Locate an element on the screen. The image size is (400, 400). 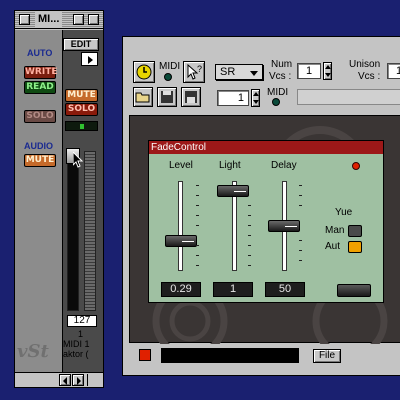
unison-vcs-label: Vcs : is located at coordinates (369, 76).